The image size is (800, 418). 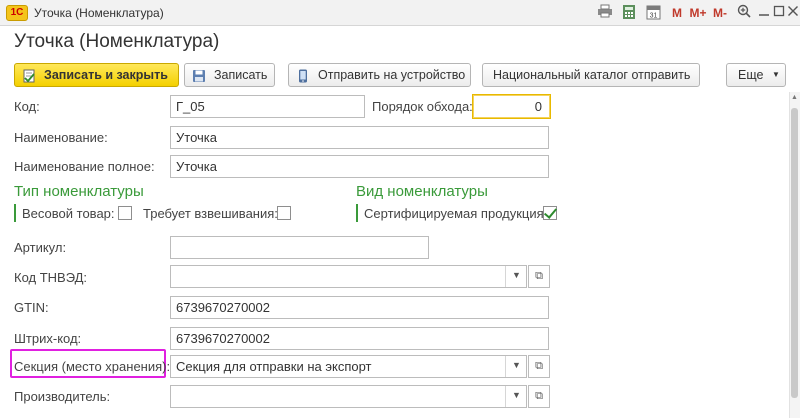 What do you see at coordinates (29, 75) in the screenshot?
I see `save-close-icon` at bounding box center [29, 75].